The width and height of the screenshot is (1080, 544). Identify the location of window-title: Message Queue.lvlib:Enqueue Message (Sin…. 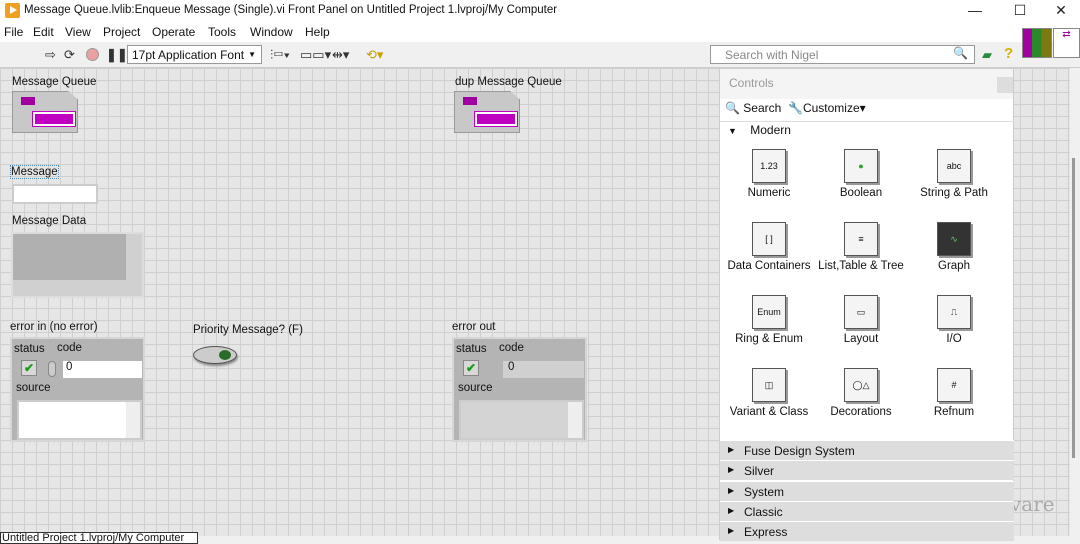
(291, 10).